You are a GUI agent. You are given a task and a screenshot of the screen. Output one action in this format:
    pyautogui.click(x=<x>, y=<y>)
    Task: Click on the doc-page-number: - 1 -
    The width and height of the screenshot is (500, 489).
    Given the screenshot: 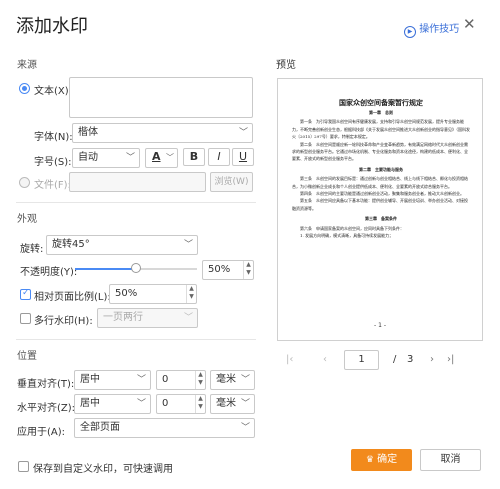 What is the action you would take?
    pyautogui.click(x=380, y=325)
    